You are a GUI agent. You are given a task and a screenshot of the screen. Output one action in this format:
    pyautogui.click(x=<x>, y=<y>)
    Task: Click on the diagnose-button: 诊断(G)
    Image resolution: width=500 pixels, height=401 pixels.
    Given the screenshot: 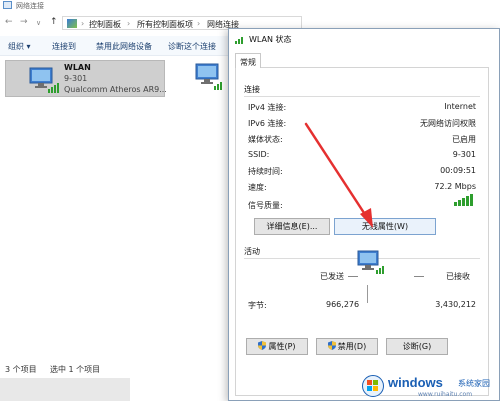 What is the action you would take?
    pyautogui.click(x=417, y=346)
    